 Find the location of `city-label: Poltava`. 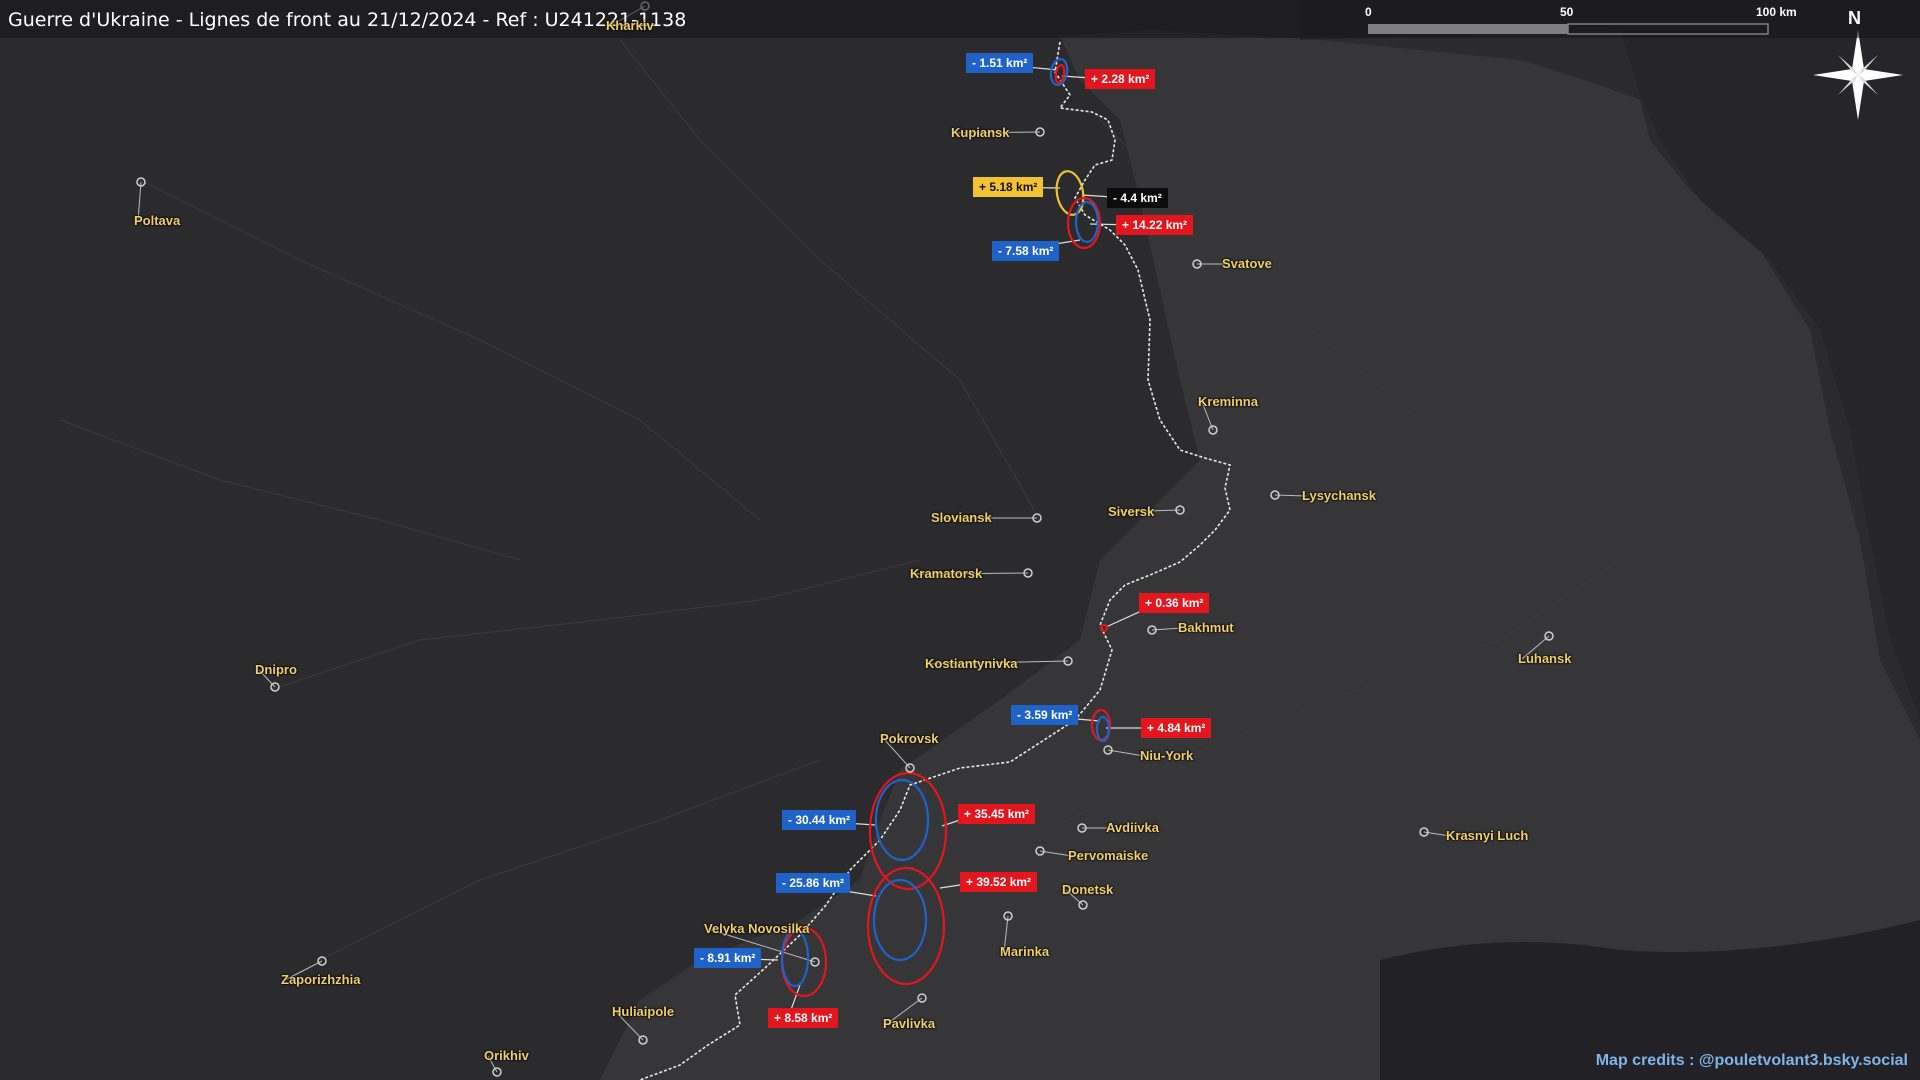

city-label: Poltava is located at coordinates (157, 220).